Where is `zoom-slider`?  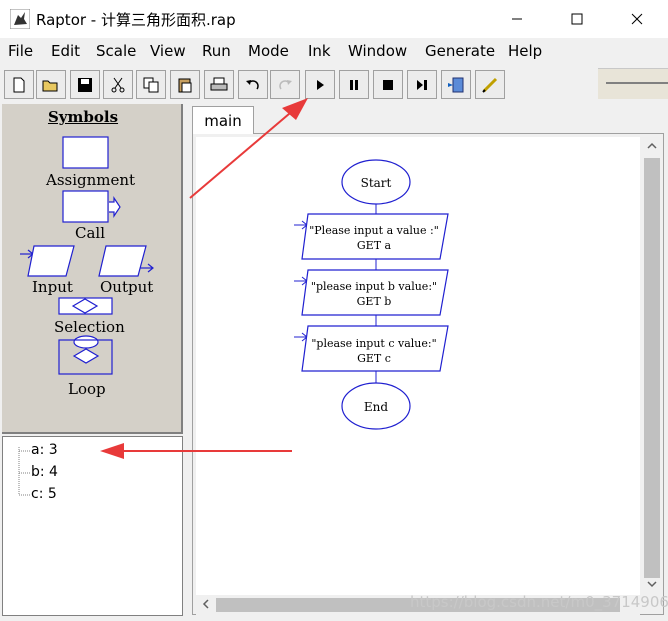
zoom-slider is located at coordinates (633, 83).